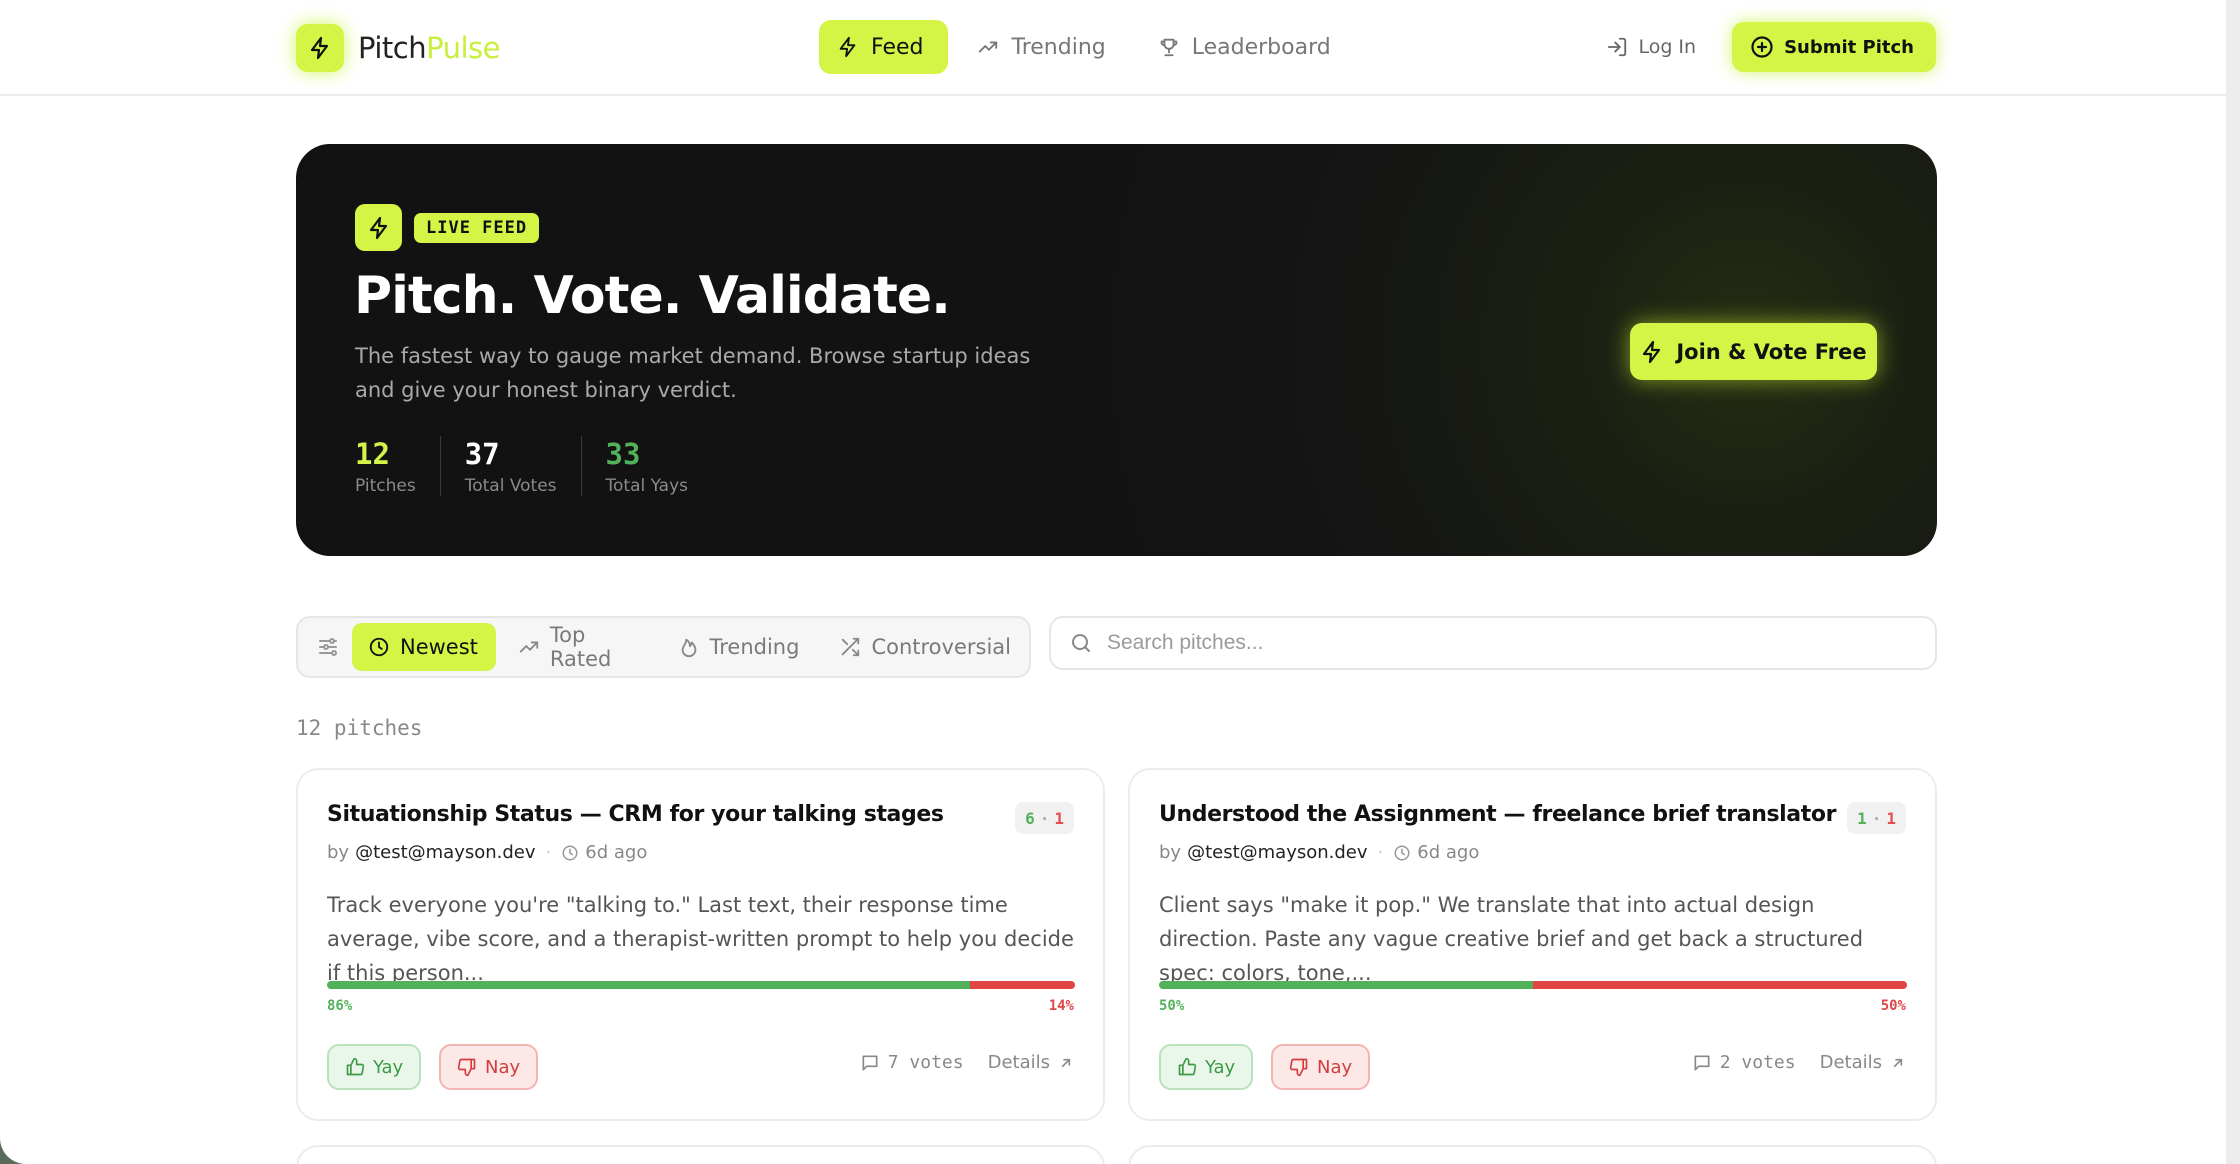 The width and height of the screenshot is (2240, 1164). I want to click on card-footer-right: 7 votes Details, so click(967, 1062).